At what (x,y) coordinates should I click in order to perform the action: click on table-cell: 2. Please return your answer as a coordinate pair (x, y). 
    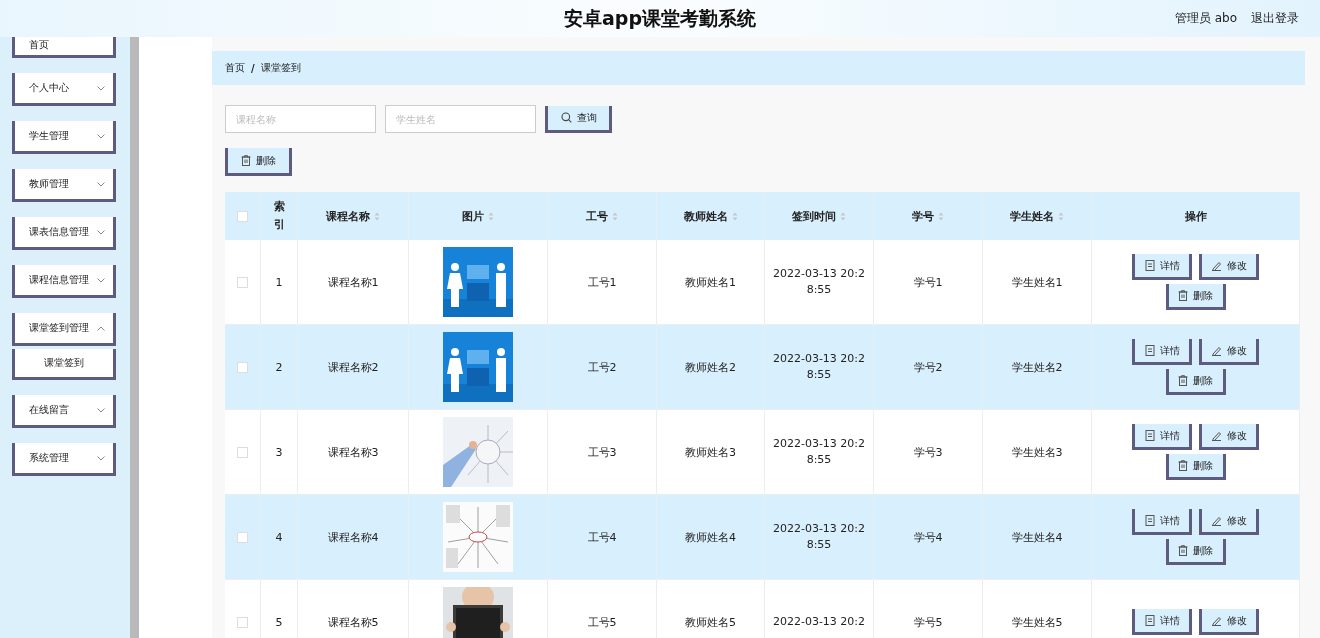
    Looking at the image, I should click on (279, 367).